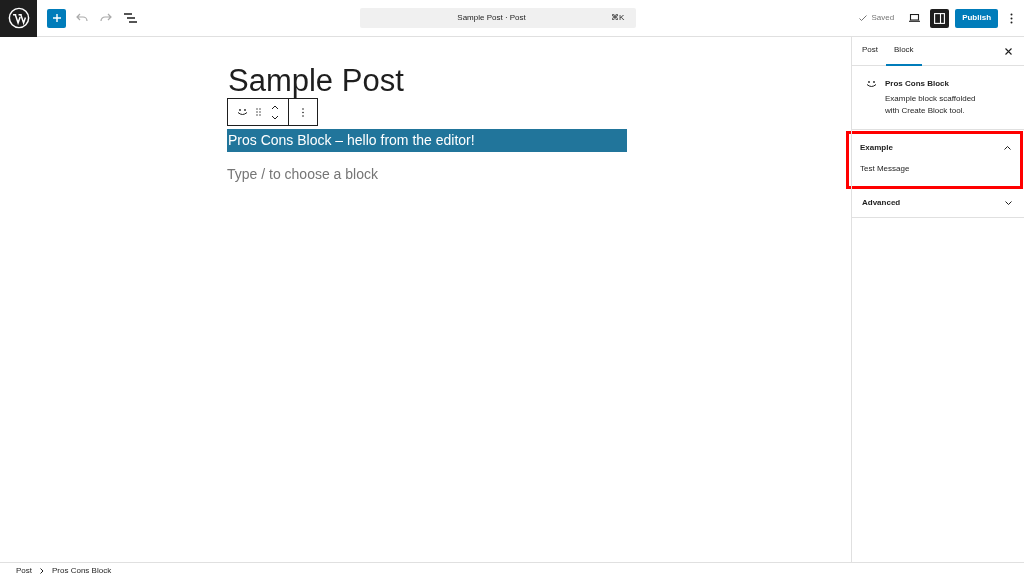  What do you see at coordinates (130, 18) in the screenshot?
I see `list-view-icon` at bounding box center [130, 18].